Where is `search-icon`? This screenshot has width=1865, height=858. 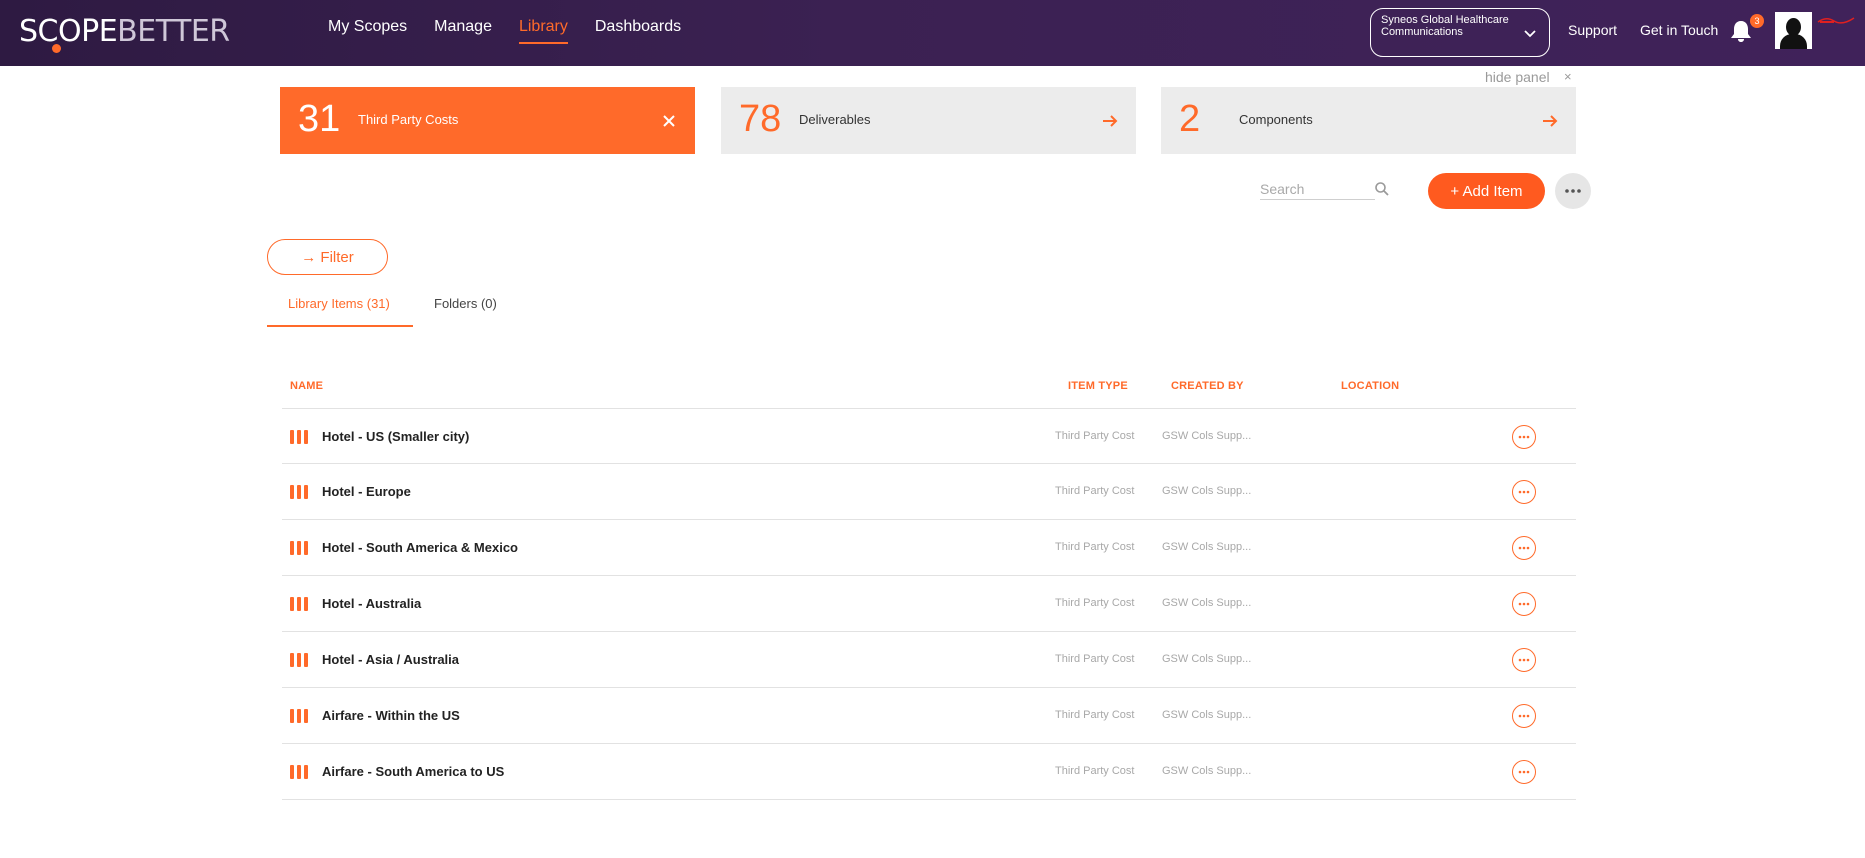
search-icon is located at coordinates (1382, 189).